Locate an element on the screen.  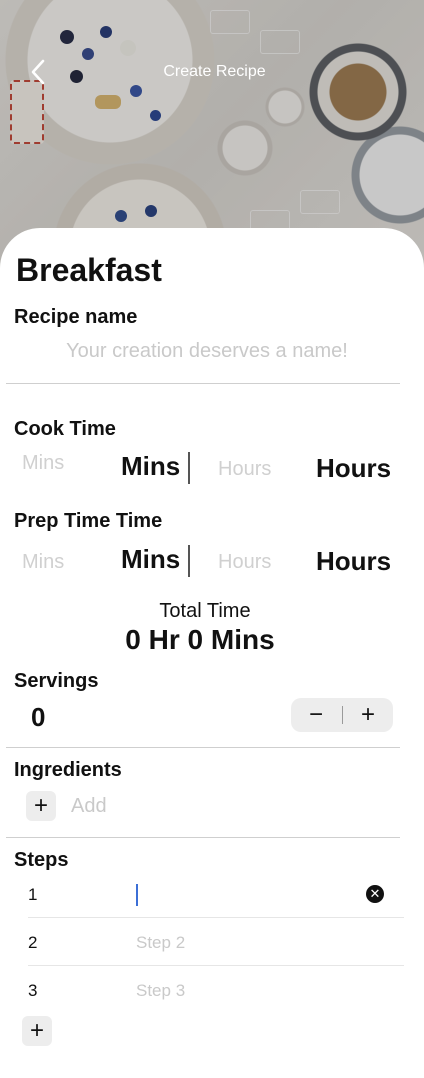
increment-button: + is located at coordinates (368, 715).